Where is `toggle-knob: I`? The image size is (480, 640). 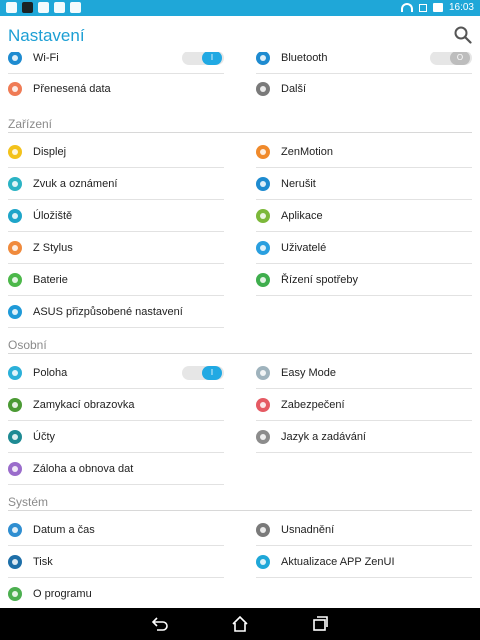 toggle-knob: I is located at coordinates (212, 58).